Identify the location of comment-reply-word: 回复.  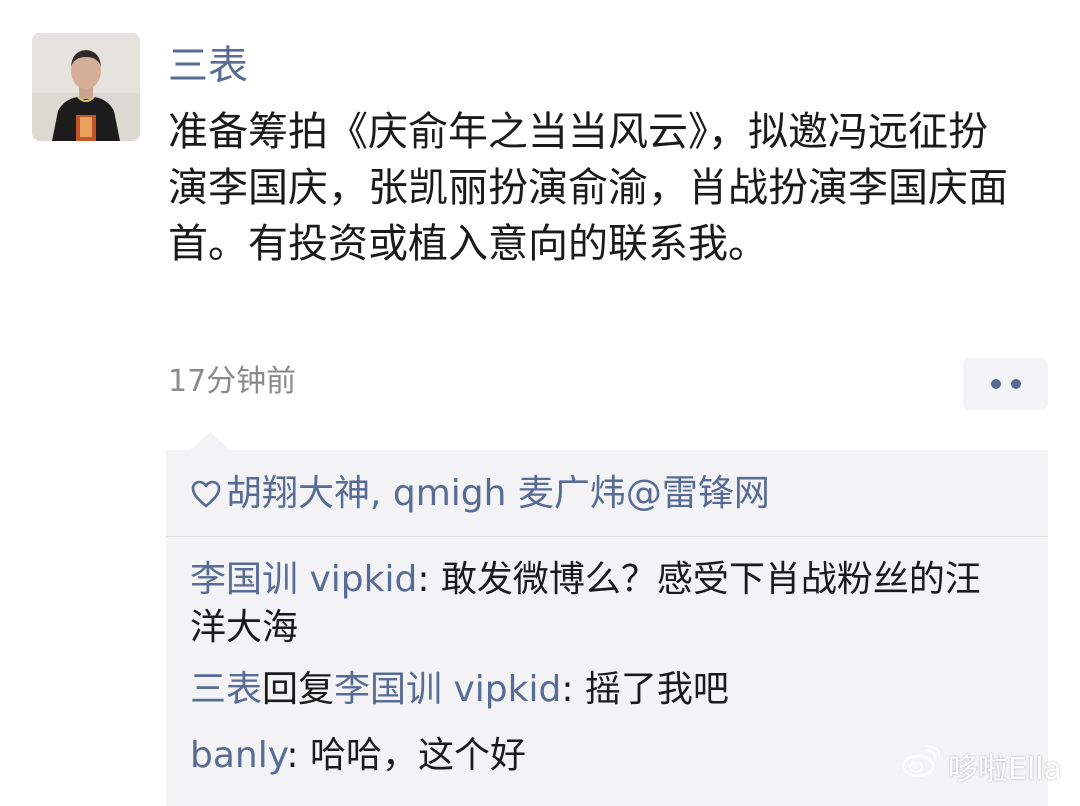
(298, 689).